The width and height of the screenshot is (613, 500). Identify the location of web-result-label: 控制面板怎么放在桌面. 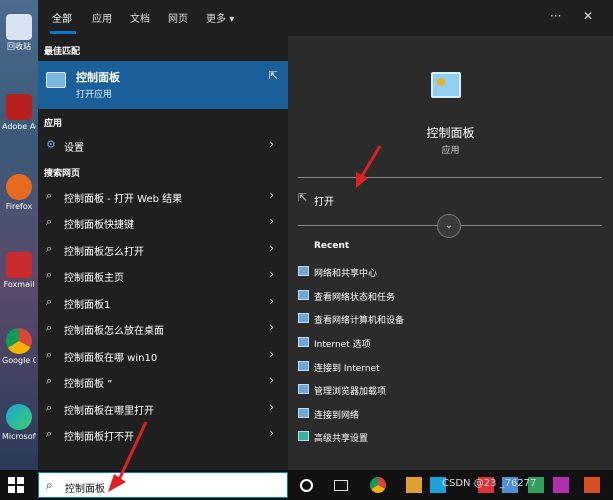
(114, 331).